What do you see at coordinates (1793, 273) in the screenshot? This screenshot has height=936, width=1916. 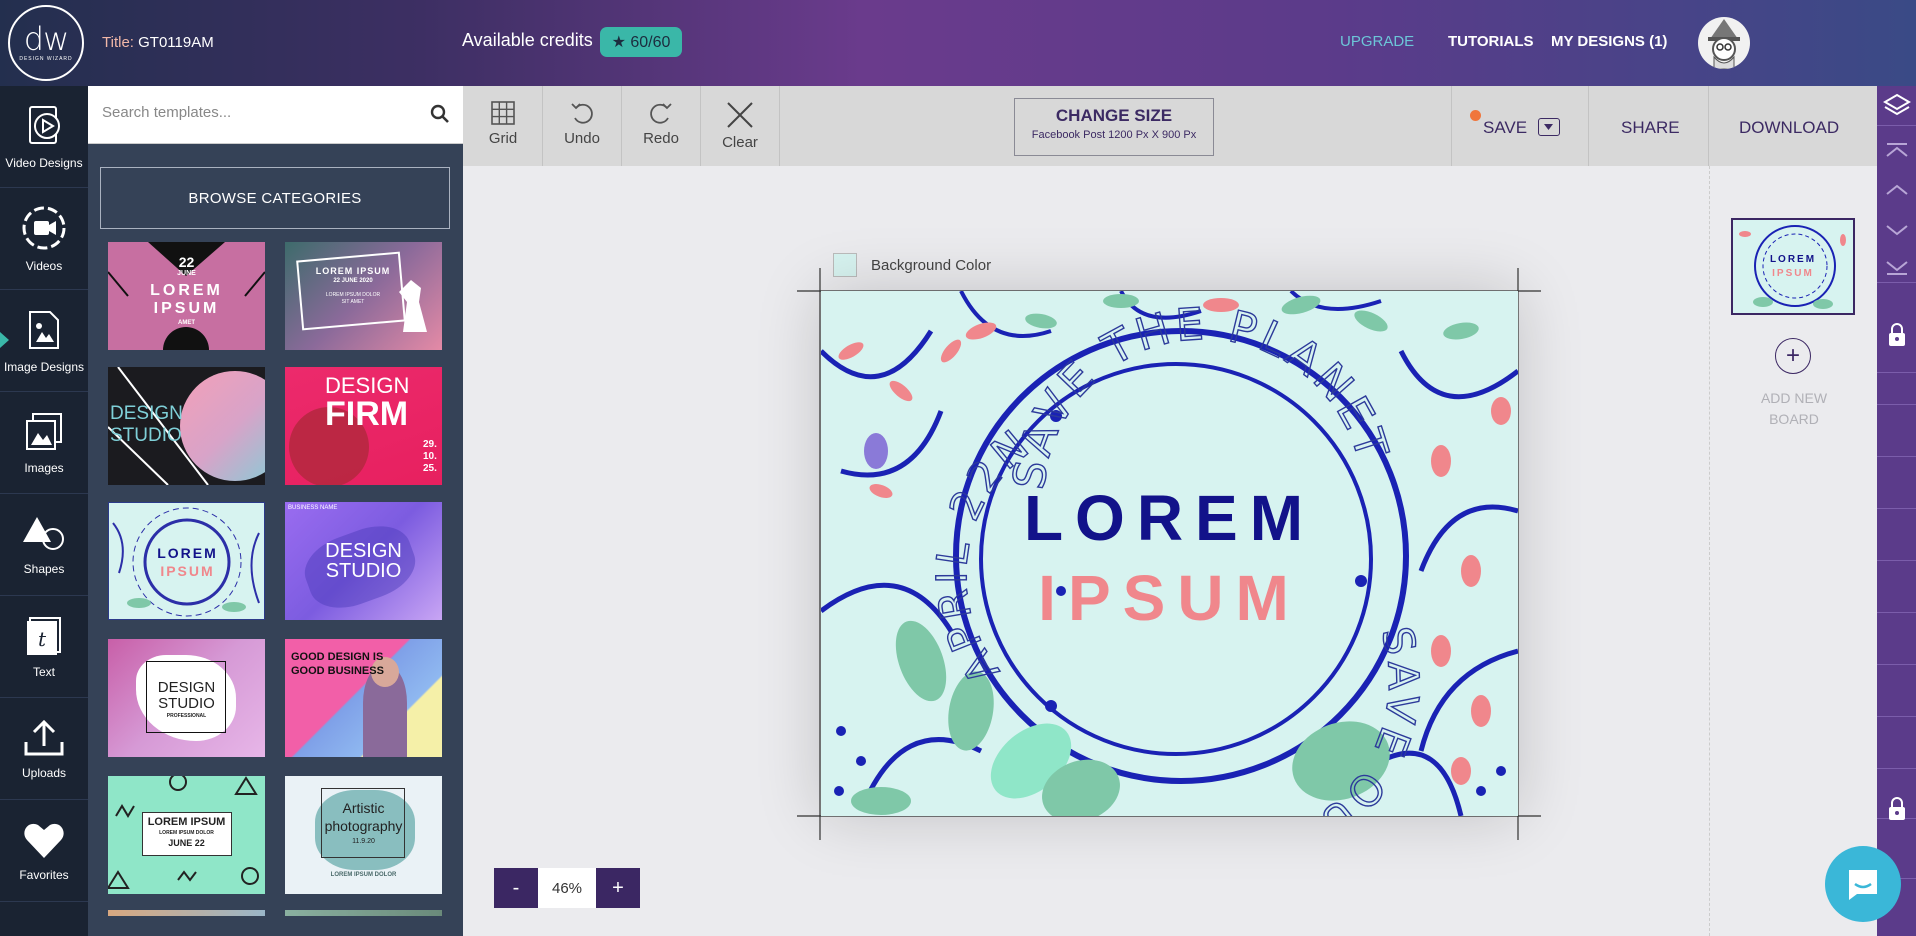 I see `board-thumb-text: IPSUM` at bounding box center [1793, 273].